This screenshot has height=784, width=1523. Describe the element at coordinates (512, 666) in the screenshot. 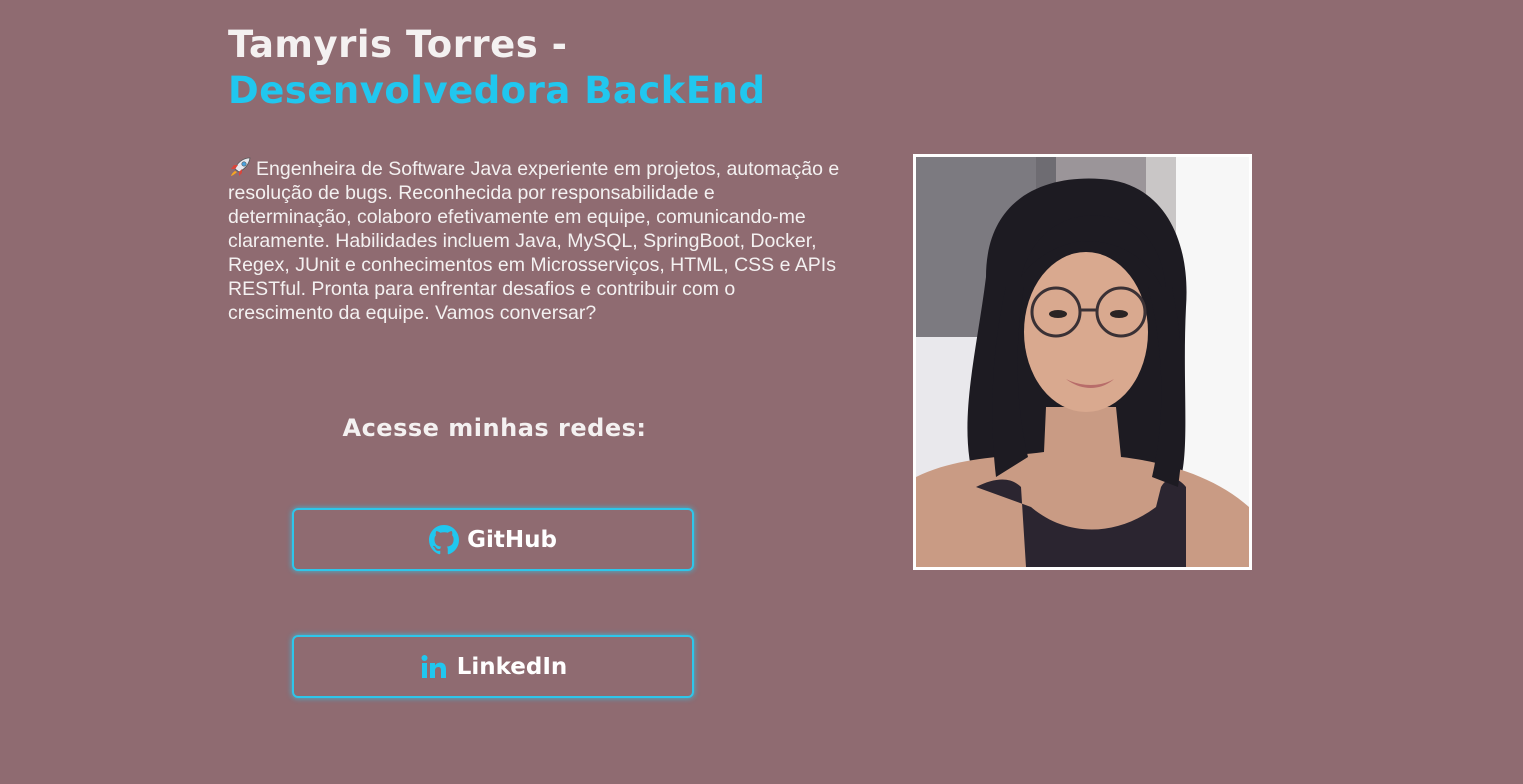

I see `linkedin-label: LinkedIn` at that location.